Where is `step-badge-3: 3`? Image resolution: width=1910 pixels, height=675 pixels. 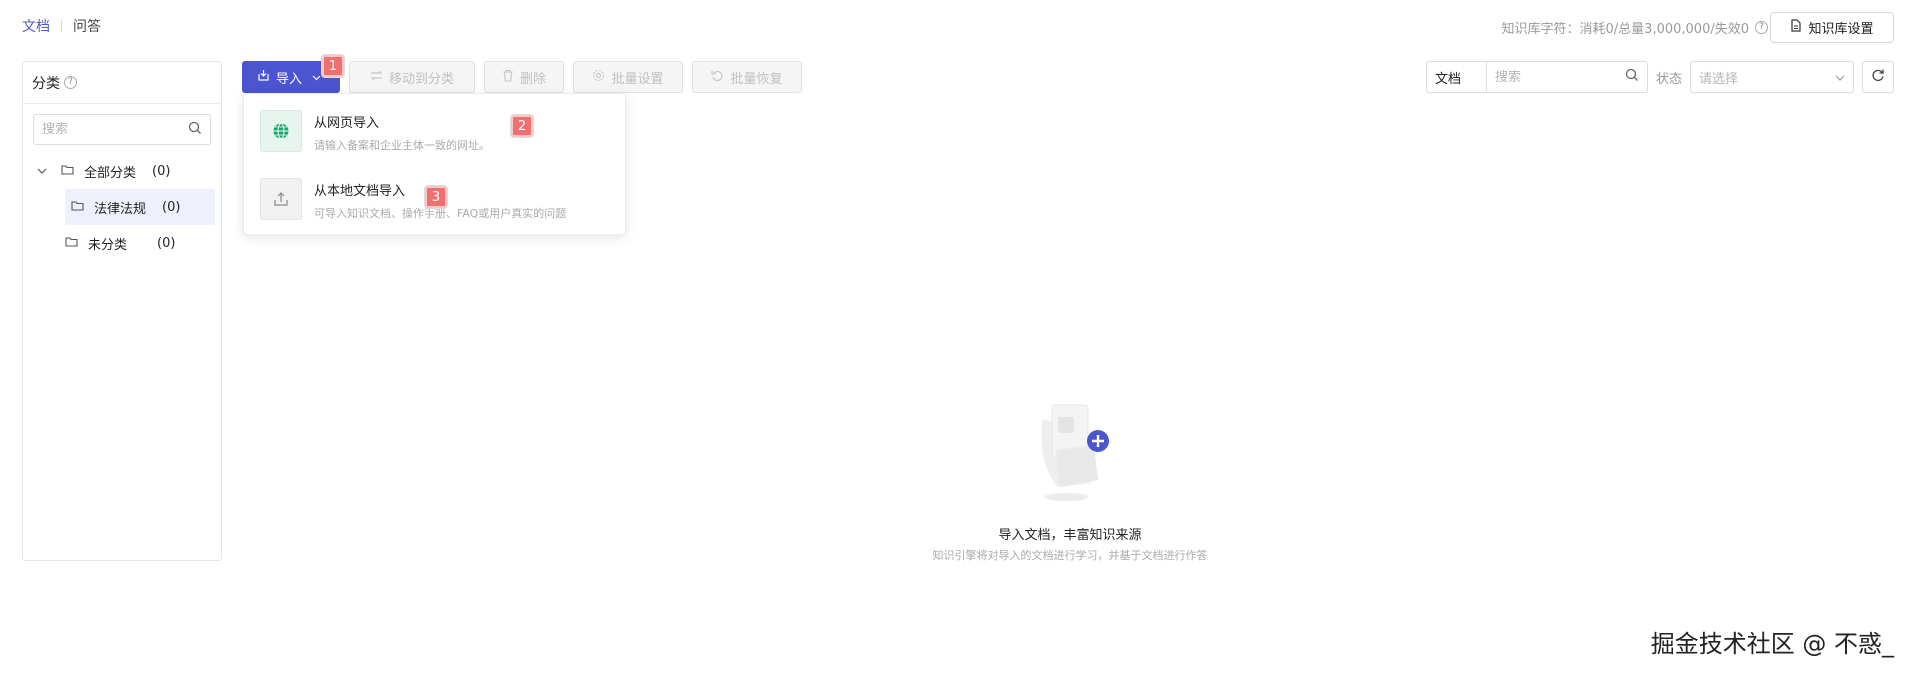 step-badge-3: 3 is located at coordinates (436, 197).